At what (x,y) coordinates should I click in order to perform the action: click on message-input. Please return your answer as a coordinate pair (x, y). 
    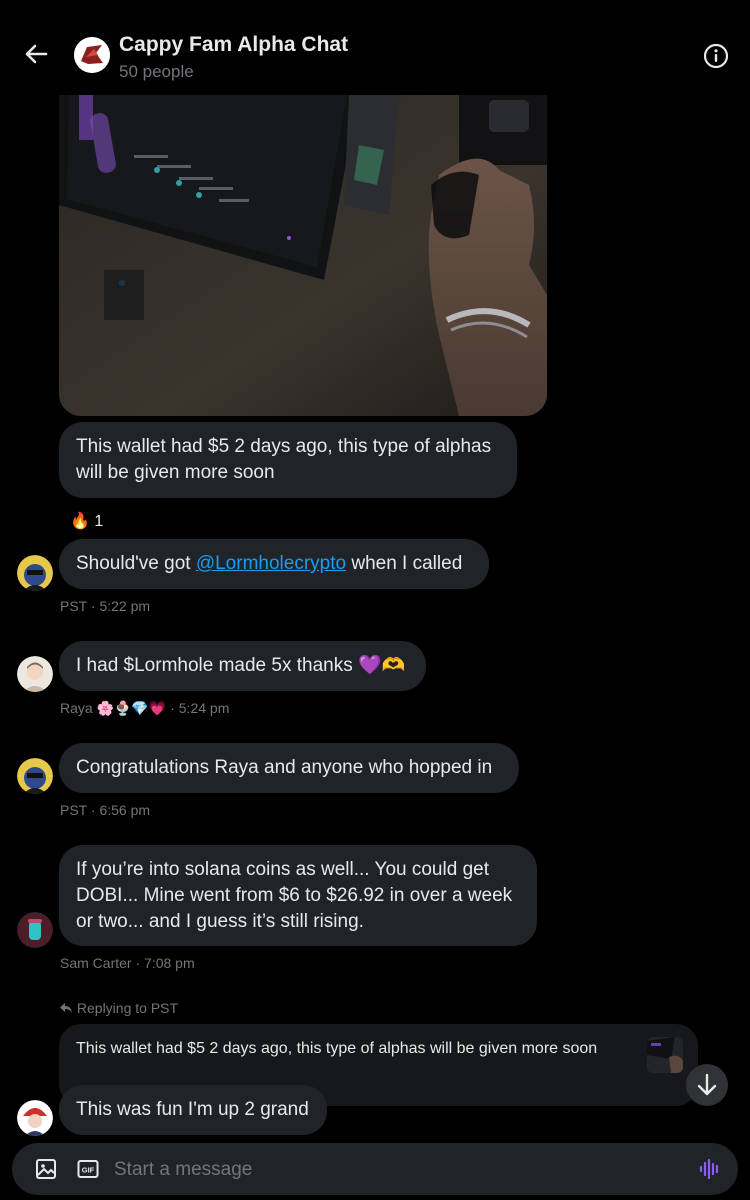
    Looking at the image, I should click on (394, 1170).